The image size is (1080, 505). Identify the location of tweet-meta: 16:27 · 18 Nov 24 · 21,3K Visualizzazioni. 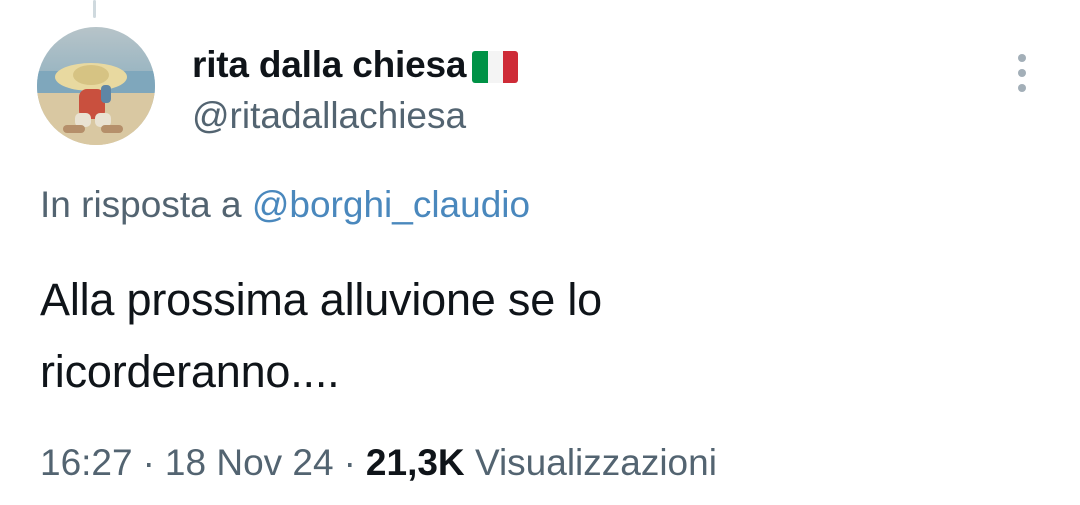
(378, 463).